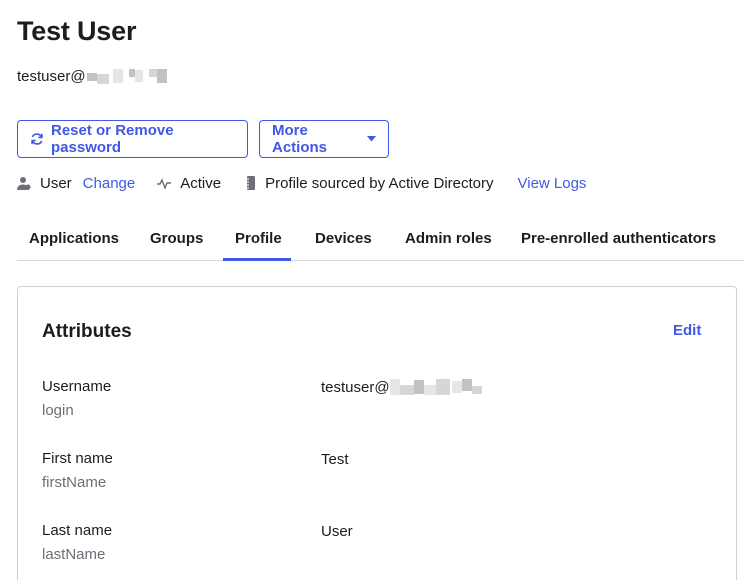  Describe the element at coordinates (77, 31) in the screenshot. I see `page-title: Test User` at that location.